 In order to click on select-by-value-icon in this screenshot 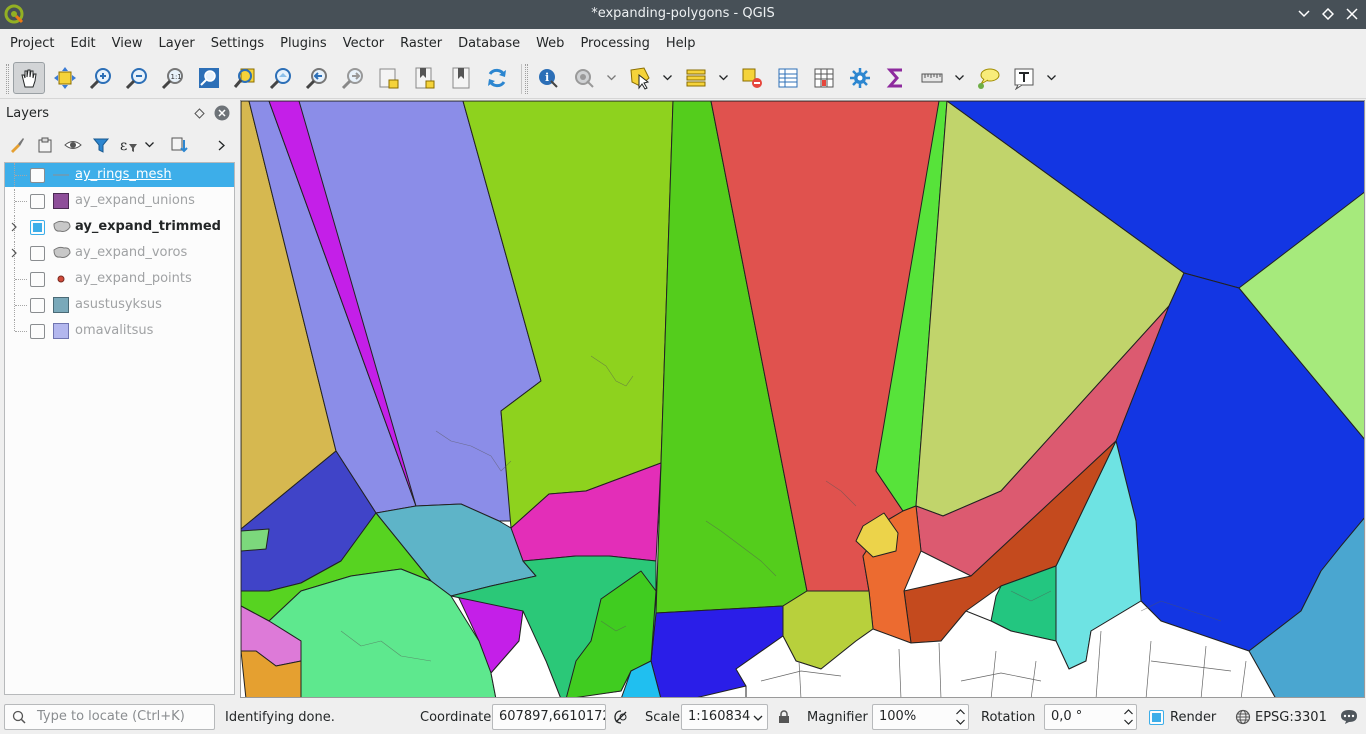, I will do `click(696, 78)`.